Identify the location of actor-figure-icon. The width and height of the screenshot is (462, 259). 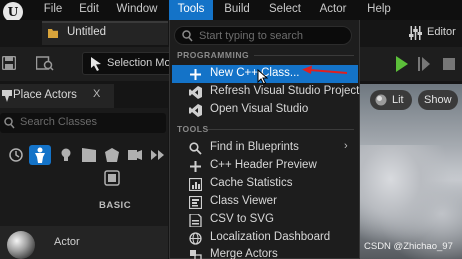
(40, 155).